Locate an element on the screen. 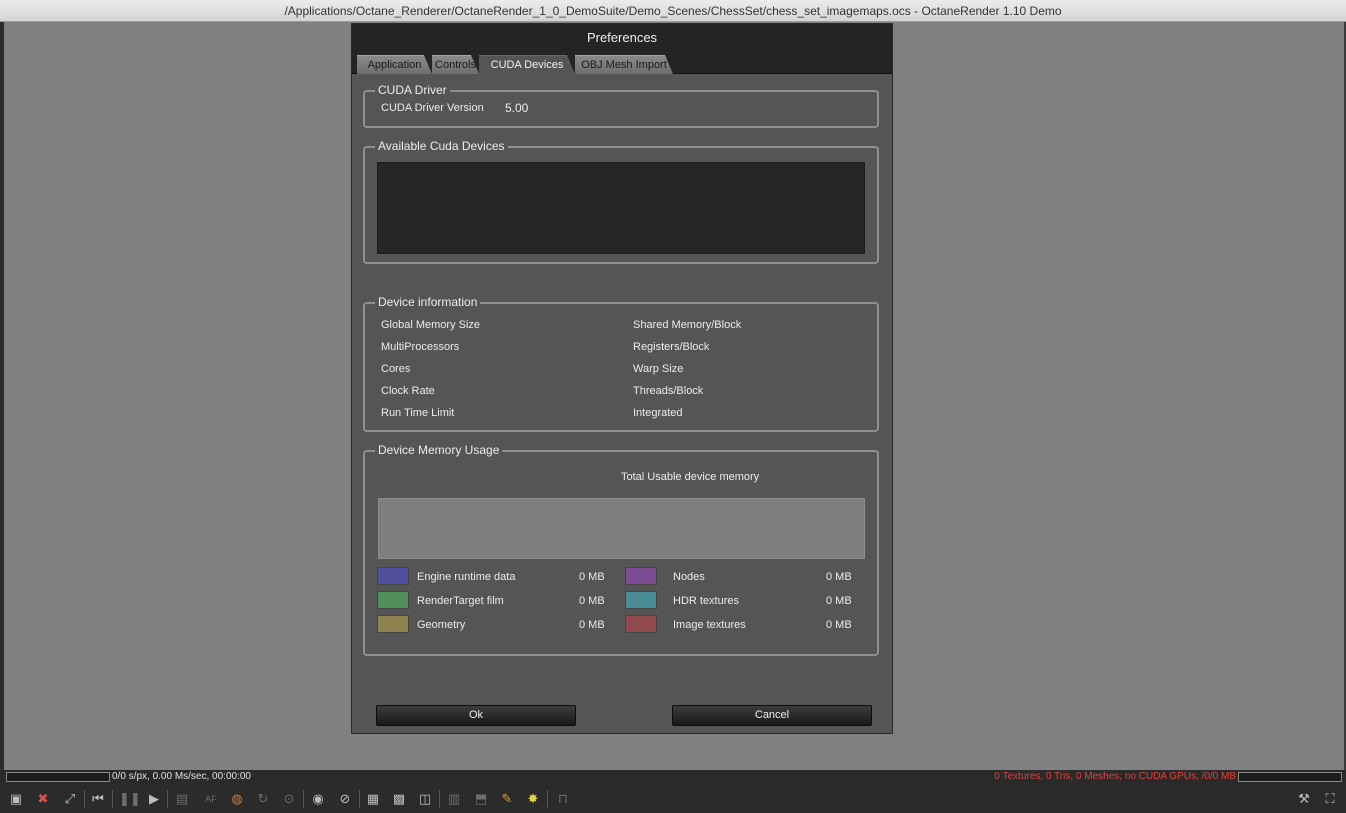  grid-icon: ▦ is located at coordinates (373, 799).